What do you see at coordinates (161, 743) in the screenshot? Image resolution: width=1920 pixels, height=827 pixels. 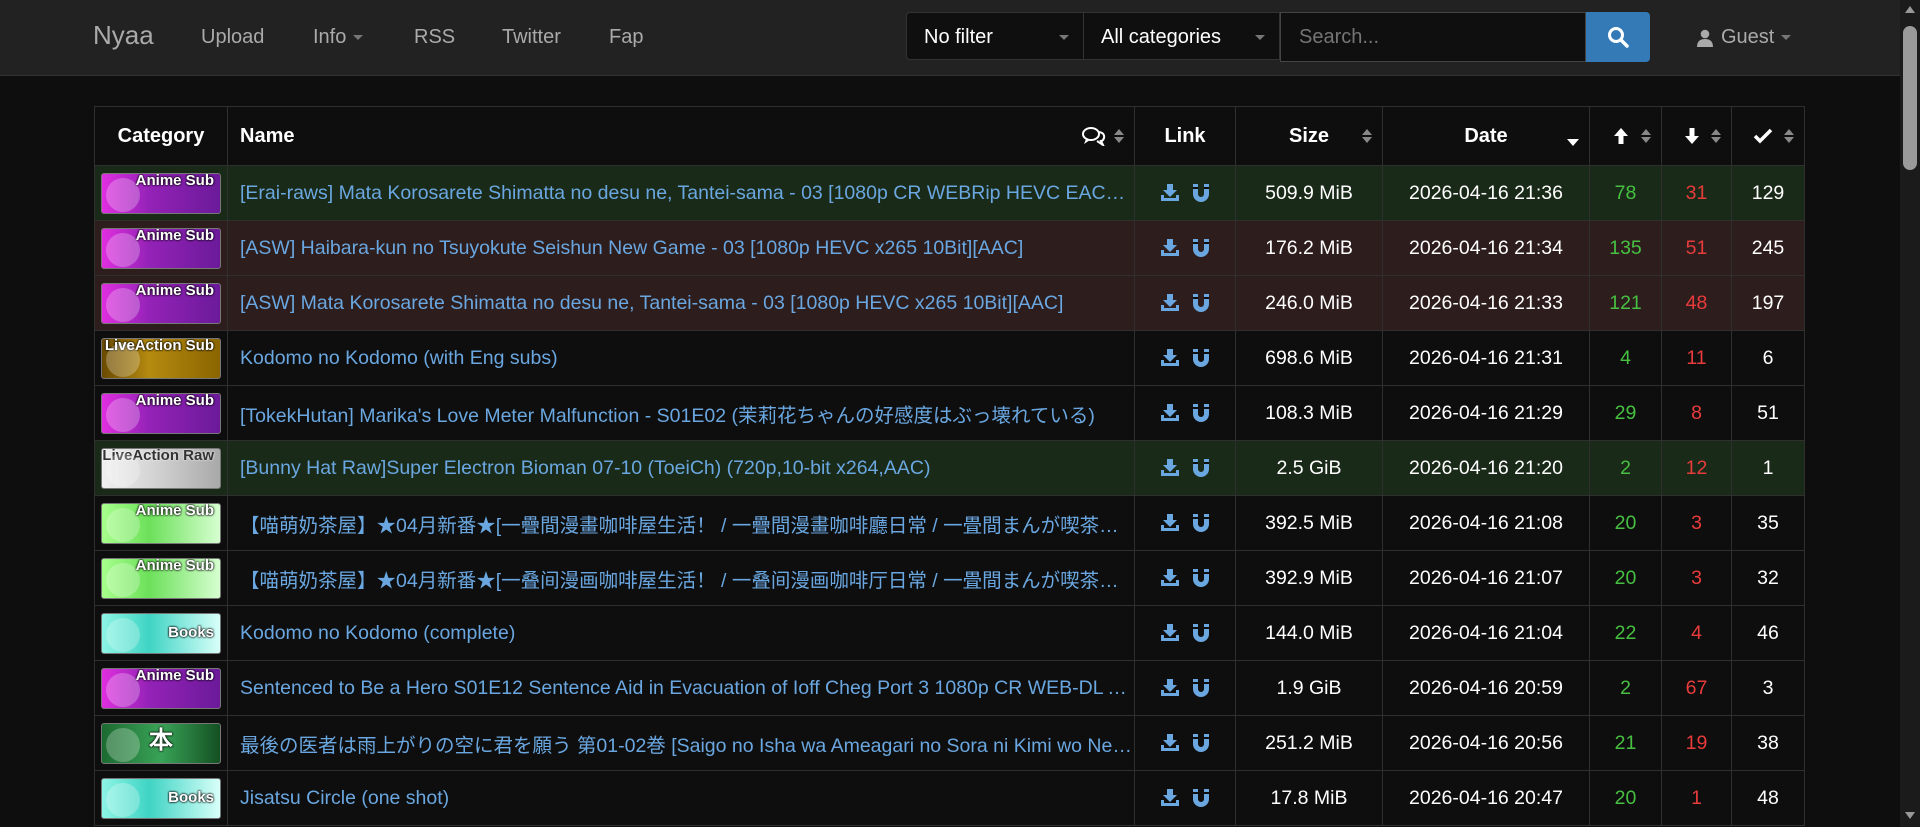 I see `category-badge: 本` at bounding box center [161, 743].